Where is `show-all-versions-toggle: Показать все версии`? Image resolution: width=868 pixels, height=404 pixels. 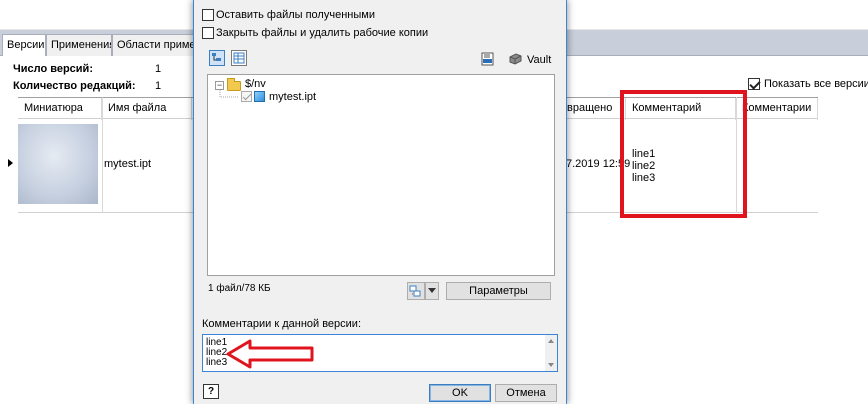 show-all-versions-toggle: Показать все версии is located at coordinates (808, 84).